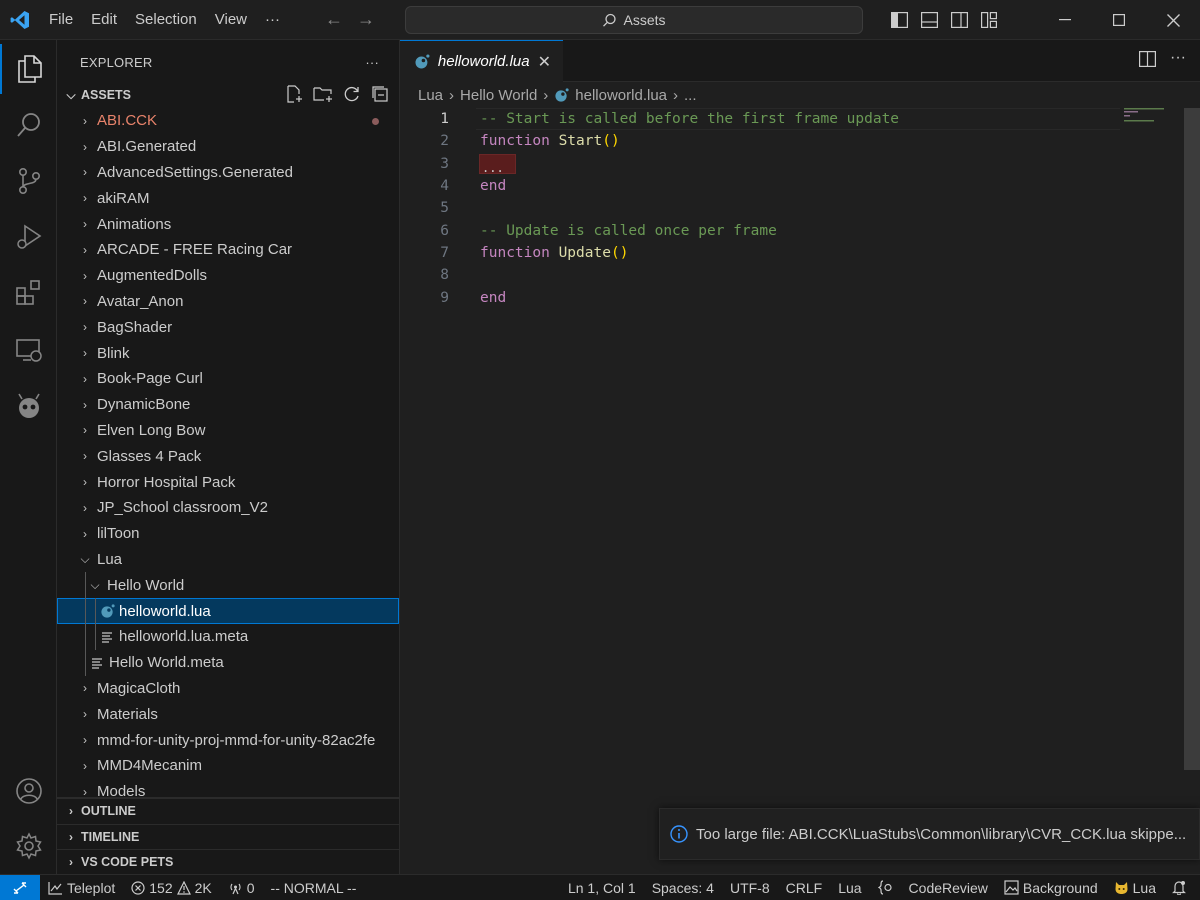  What do you see at coordinates (228, 788) in the screenshot?
I see `tree-folder: › Models` at bounding box center [228, 788].